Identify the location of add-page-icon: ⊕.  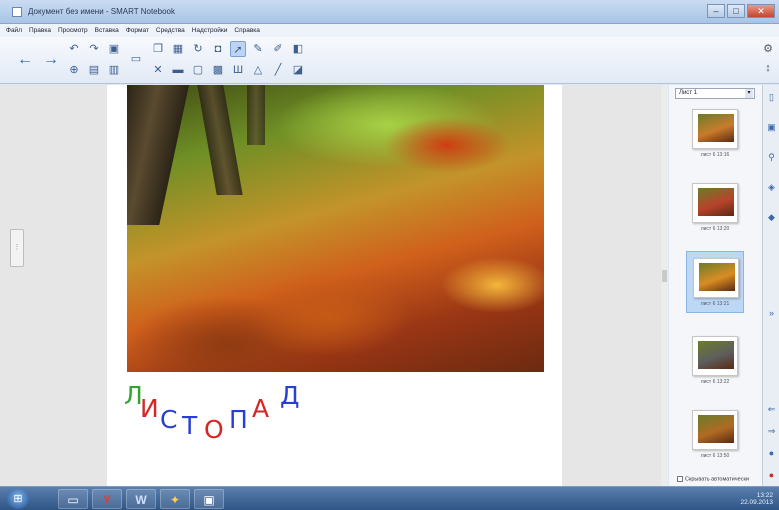
(74, 70).